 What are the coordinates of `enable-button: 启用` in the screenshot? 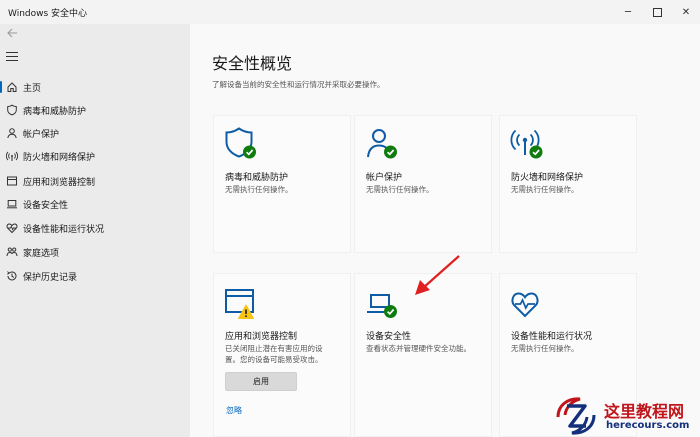 It's located at (261, 381).